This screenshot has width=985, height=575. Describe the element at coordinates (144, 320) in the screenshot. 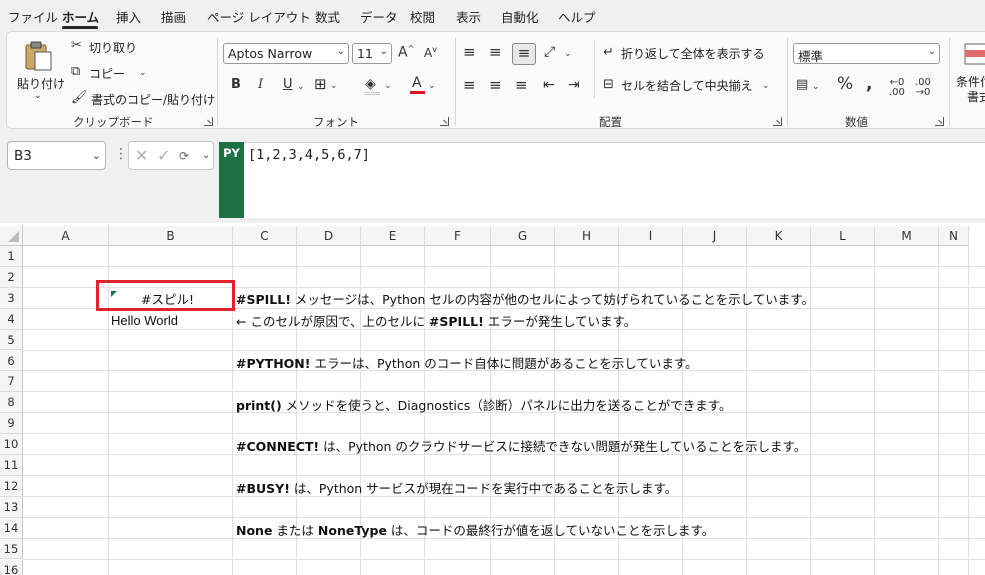

I see `cell-b4: Hello World` at that location.